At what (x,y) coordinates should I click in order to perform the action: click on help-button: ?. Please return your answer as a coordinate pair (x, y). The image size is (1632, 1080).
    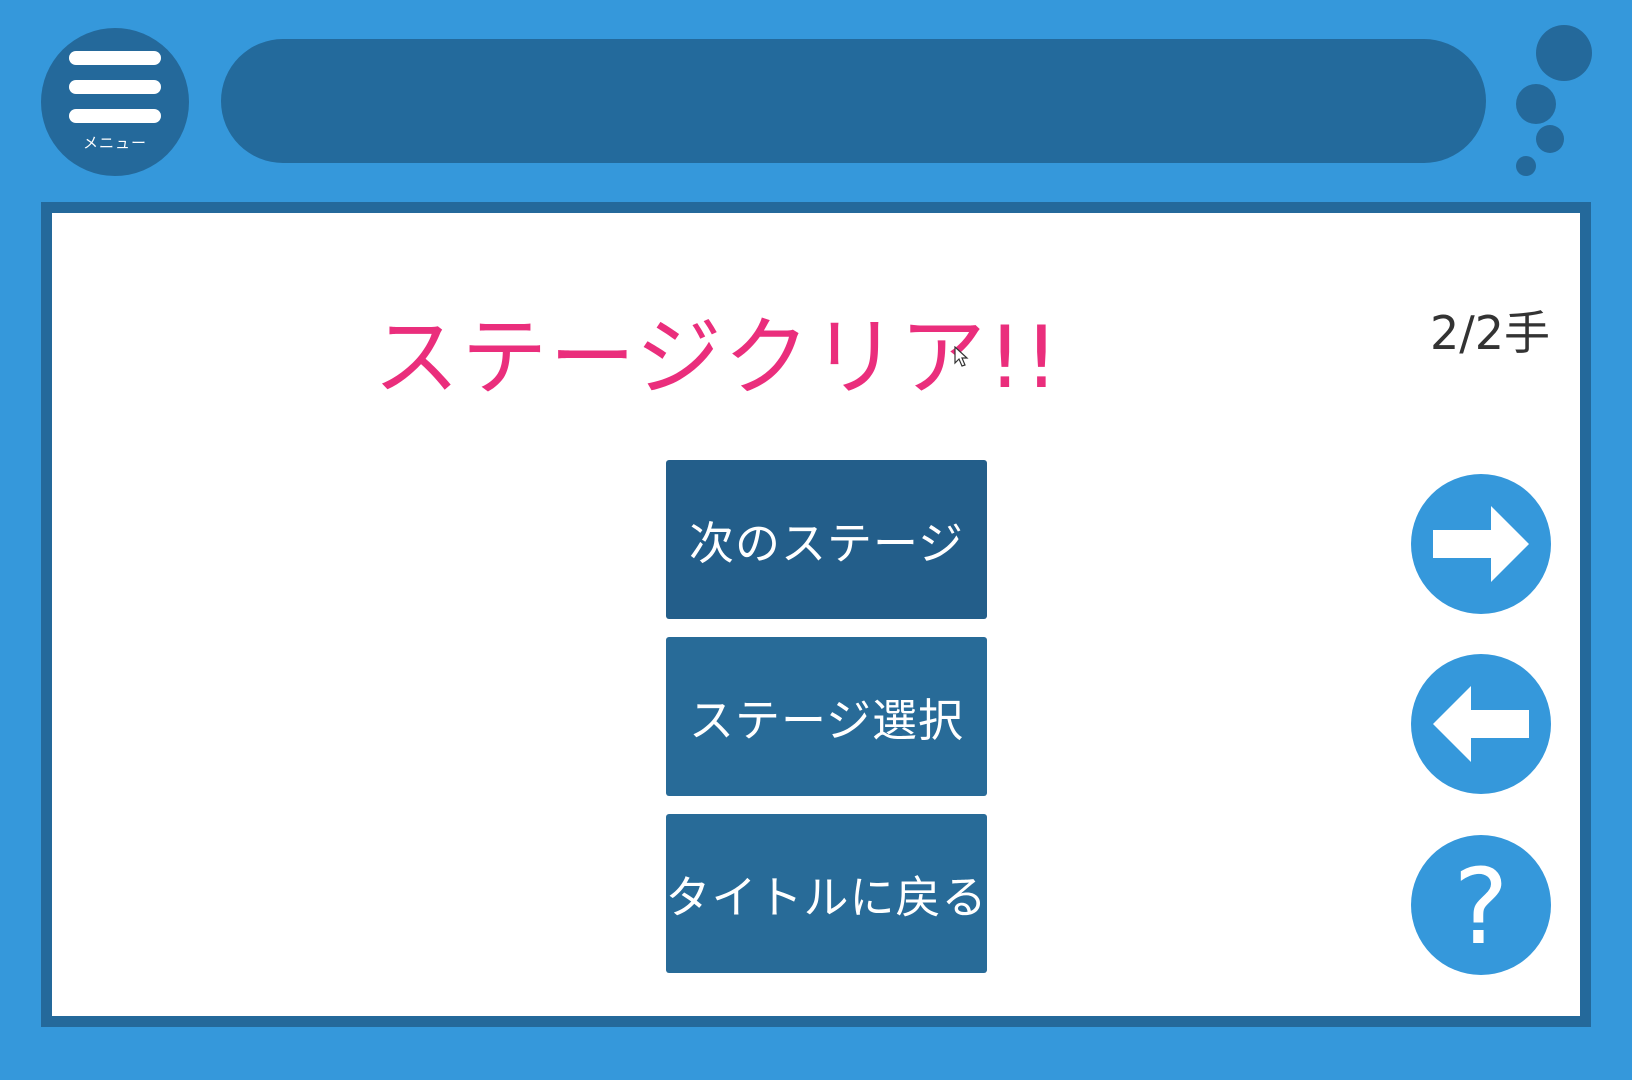
    Looking at the image, I should click on (1481, 905).